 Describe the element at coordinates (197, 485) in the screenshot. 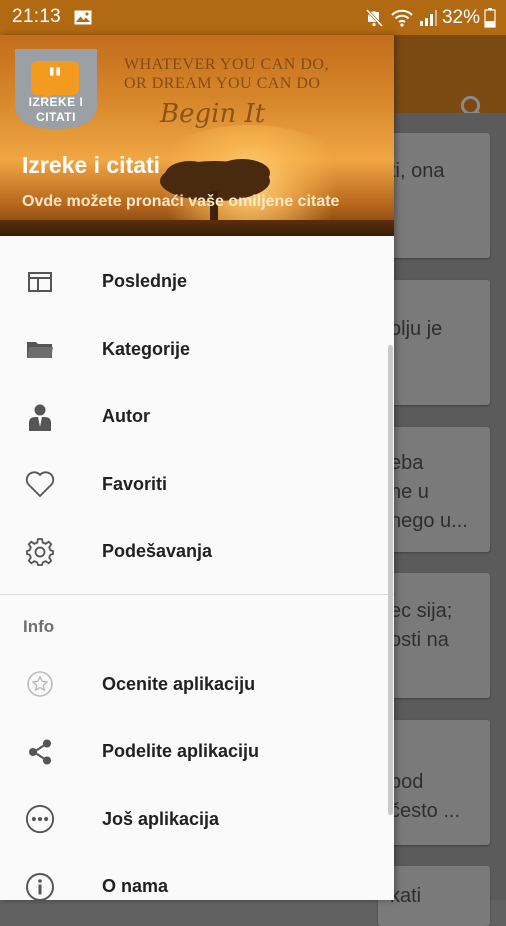

I see `menu-item-favoriti: Favoriti` at that location.